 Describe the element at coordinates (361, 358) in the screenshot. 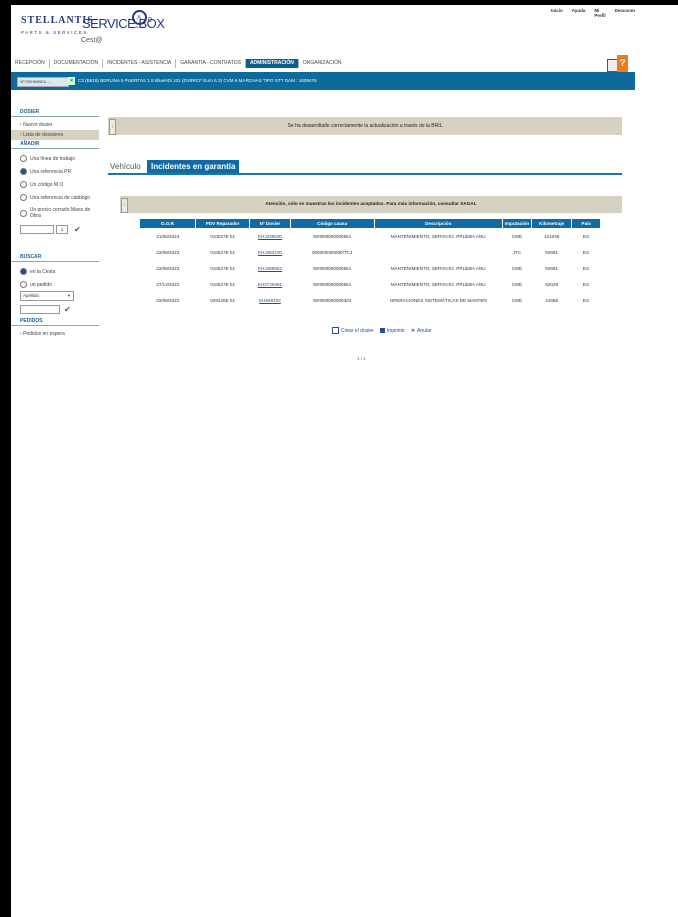

I see `pagination: 1 / 1` at that location.